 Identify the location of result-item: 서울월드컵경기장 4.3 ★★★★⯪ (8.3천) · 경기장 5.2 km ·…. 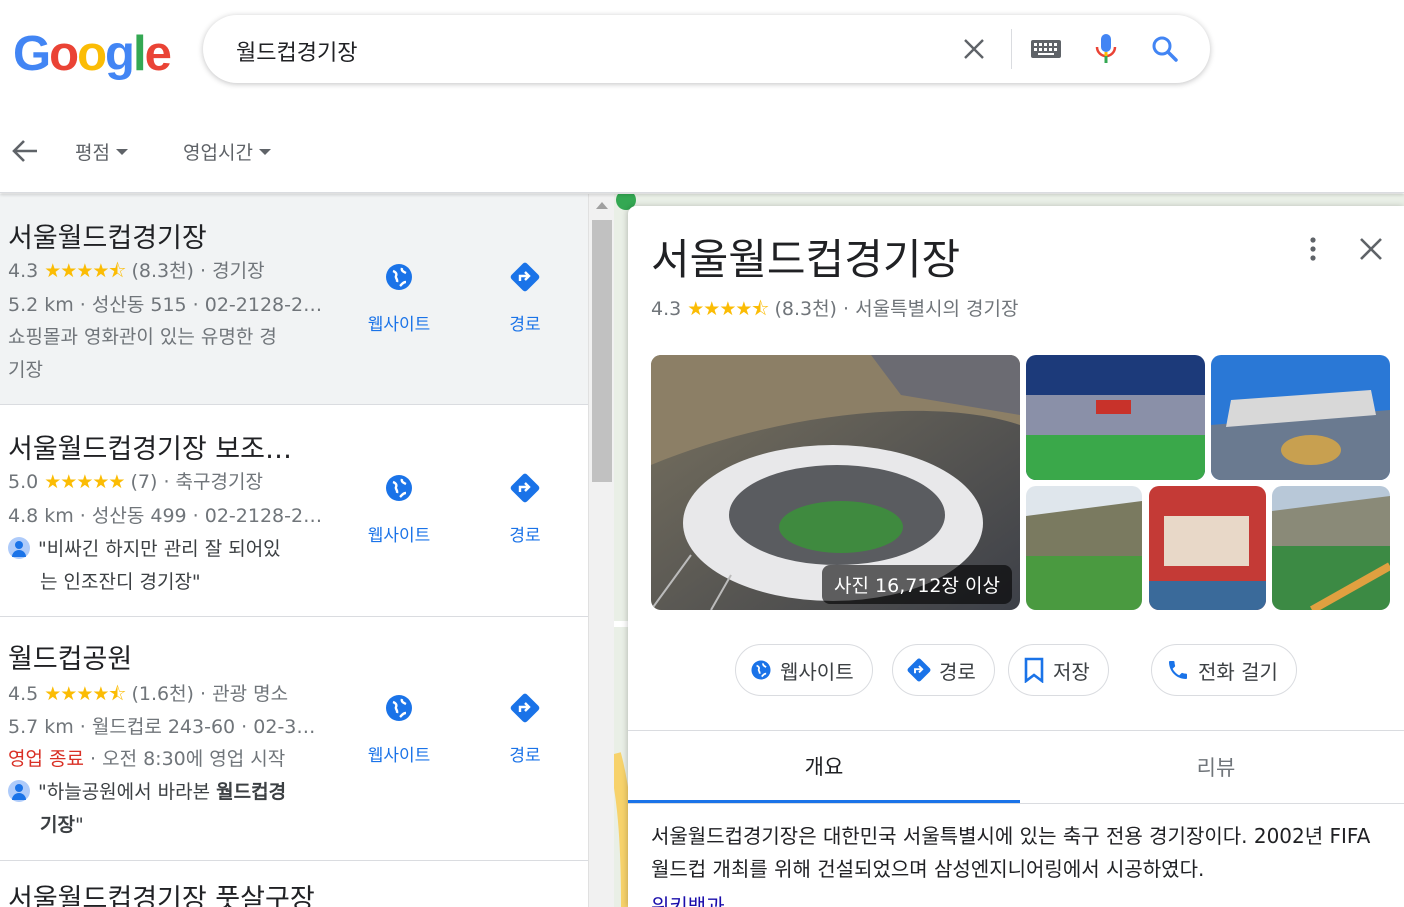
(294, 299).